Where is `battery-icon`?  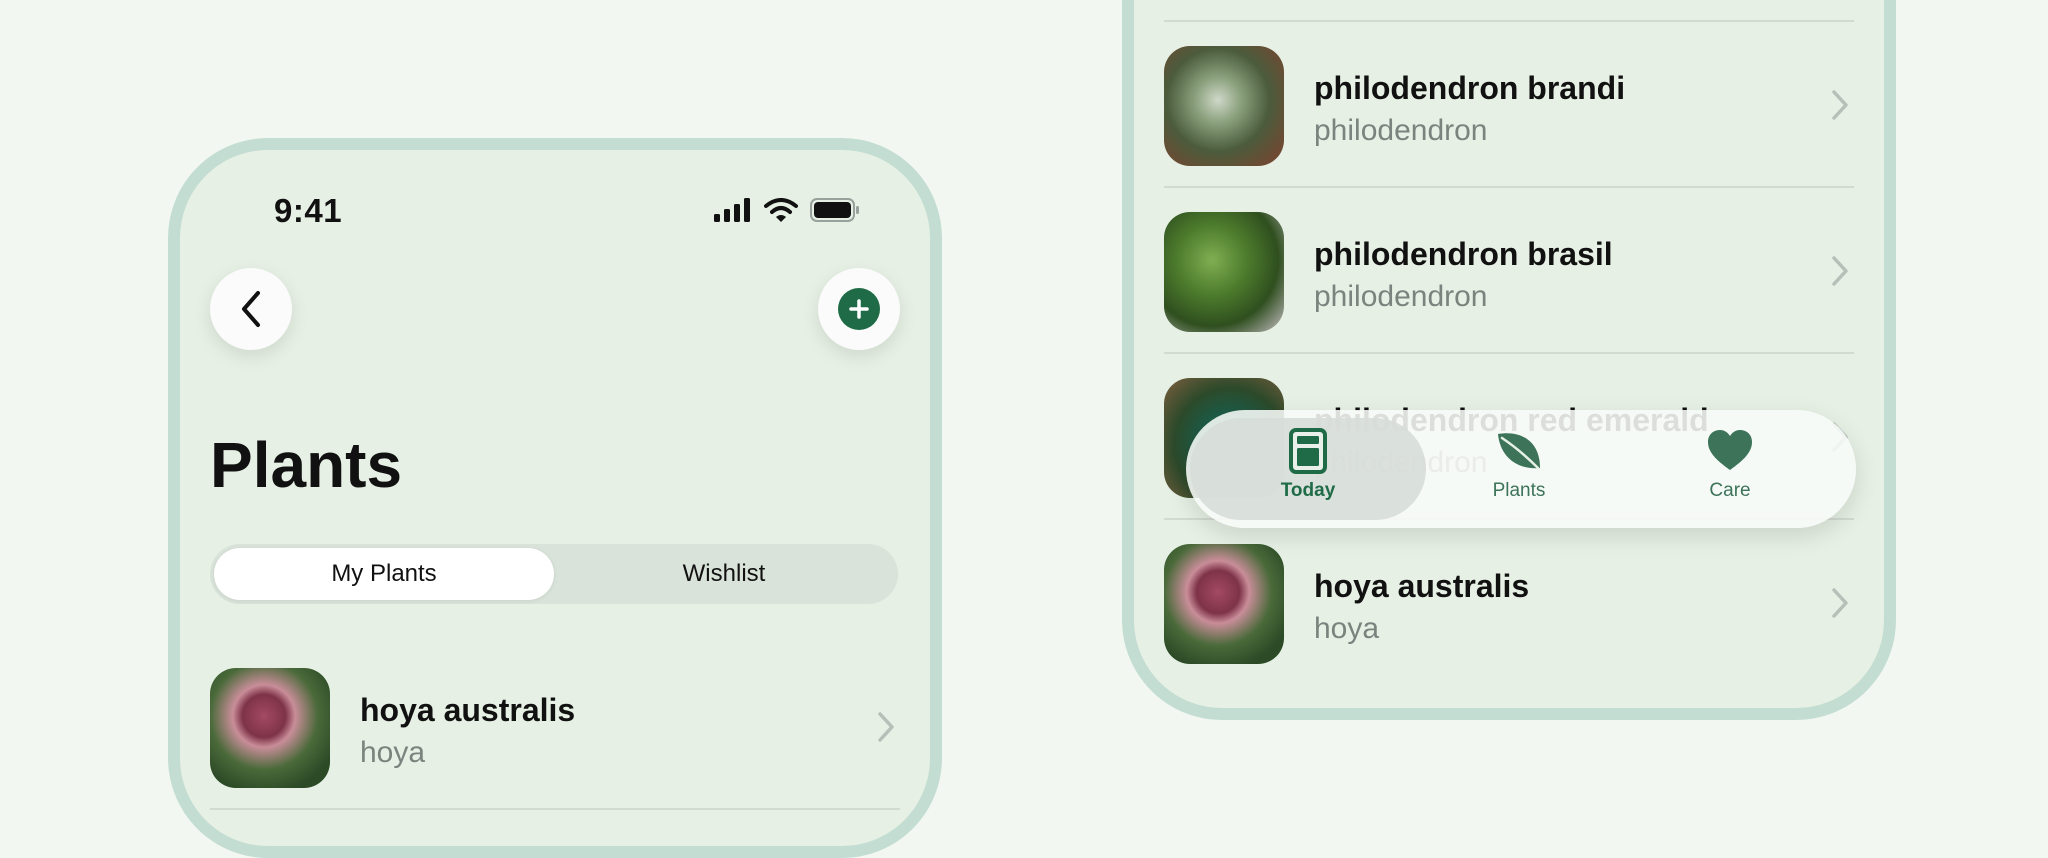
battery-icon is located at coordinates (834, 210).